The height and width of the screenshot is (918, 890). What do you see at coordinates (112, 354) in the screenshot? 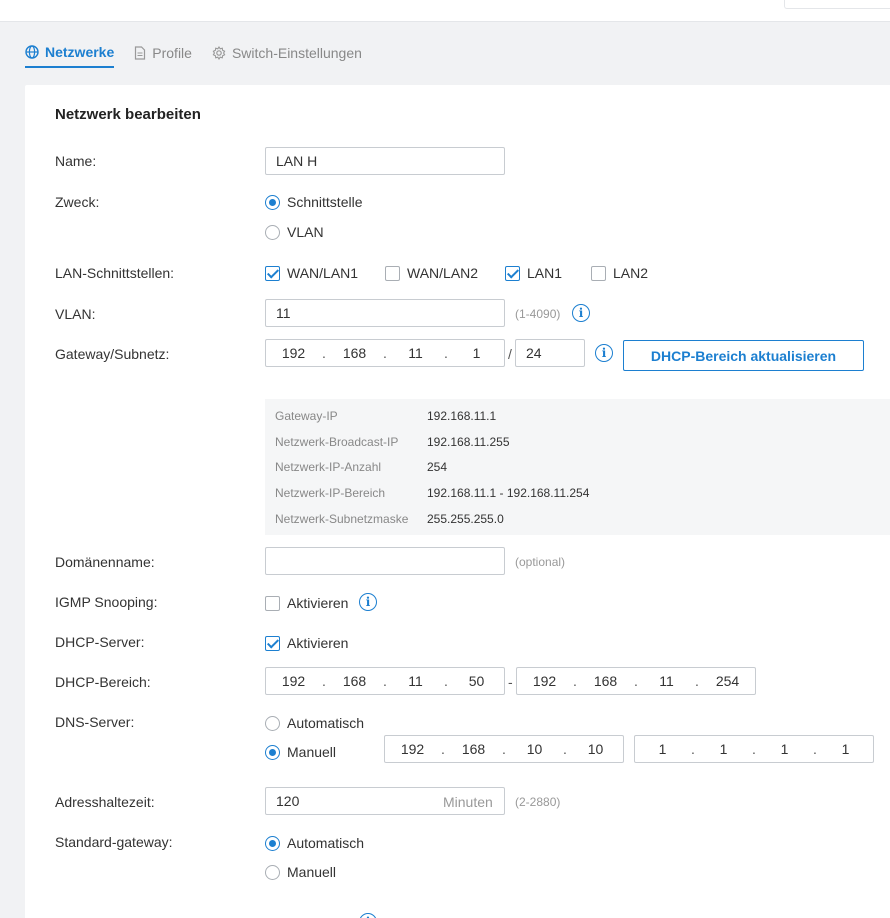
I see `gateway-label: Gateway/Subnetz:` at bounding box center [112, 354].